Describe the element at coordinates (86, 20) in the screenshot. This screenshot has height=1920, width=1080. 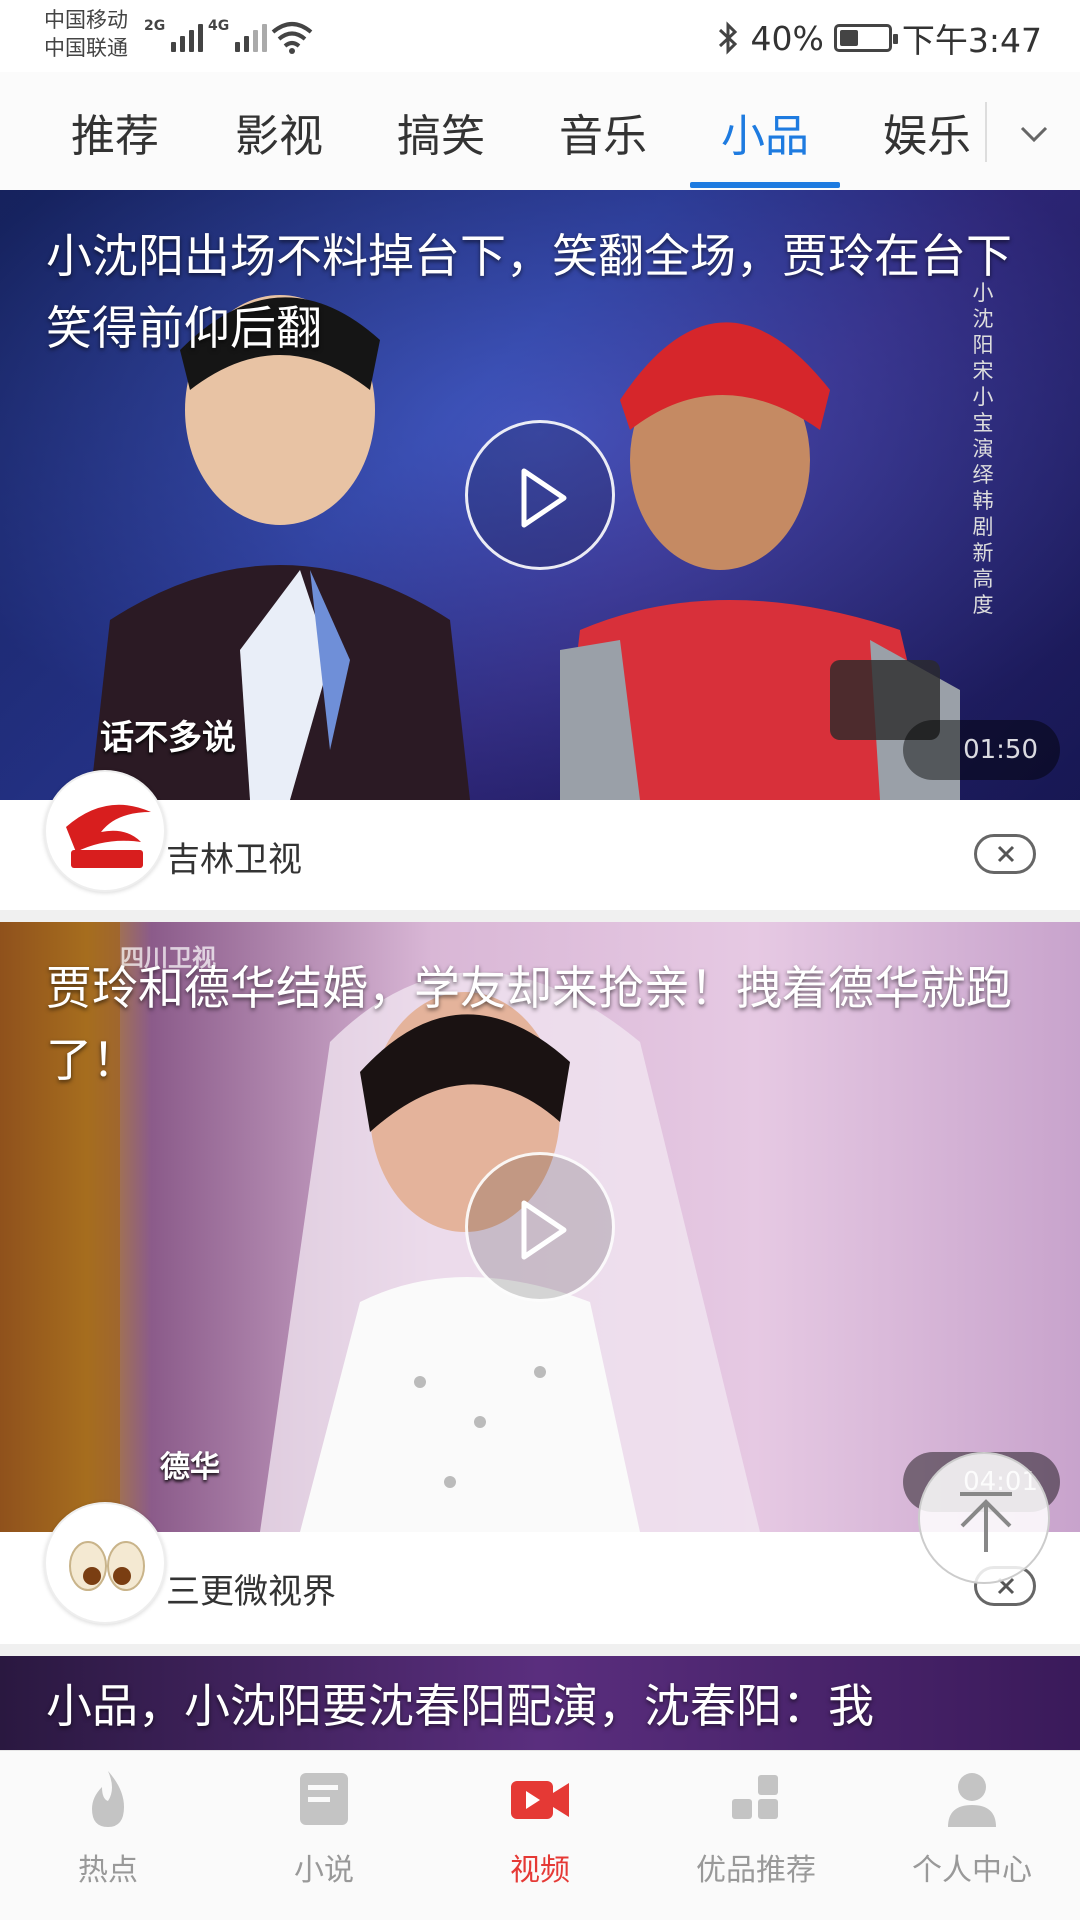
I see `carrier-1: 中国移动` at that location.